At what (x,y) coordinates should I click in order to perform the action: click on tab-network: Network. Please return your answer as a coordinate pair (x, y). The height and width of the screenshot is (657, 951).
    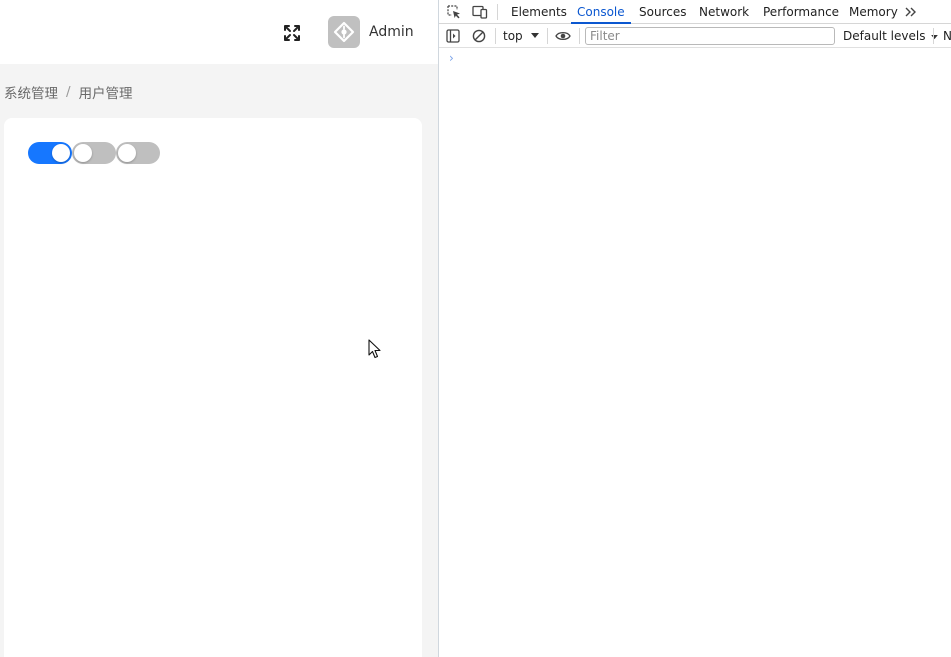
    Looking at the image, I should click on (724, 12).